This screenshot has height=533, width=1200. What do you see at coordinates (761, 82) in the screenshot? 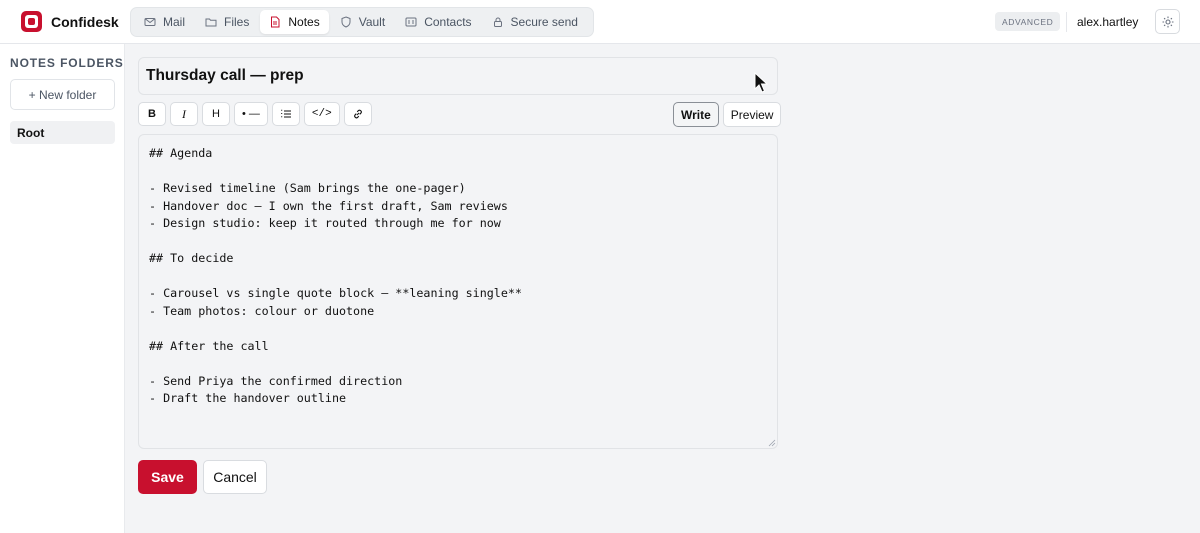
I see `mouse-pointer-icon` at bounding box center [761, 82].